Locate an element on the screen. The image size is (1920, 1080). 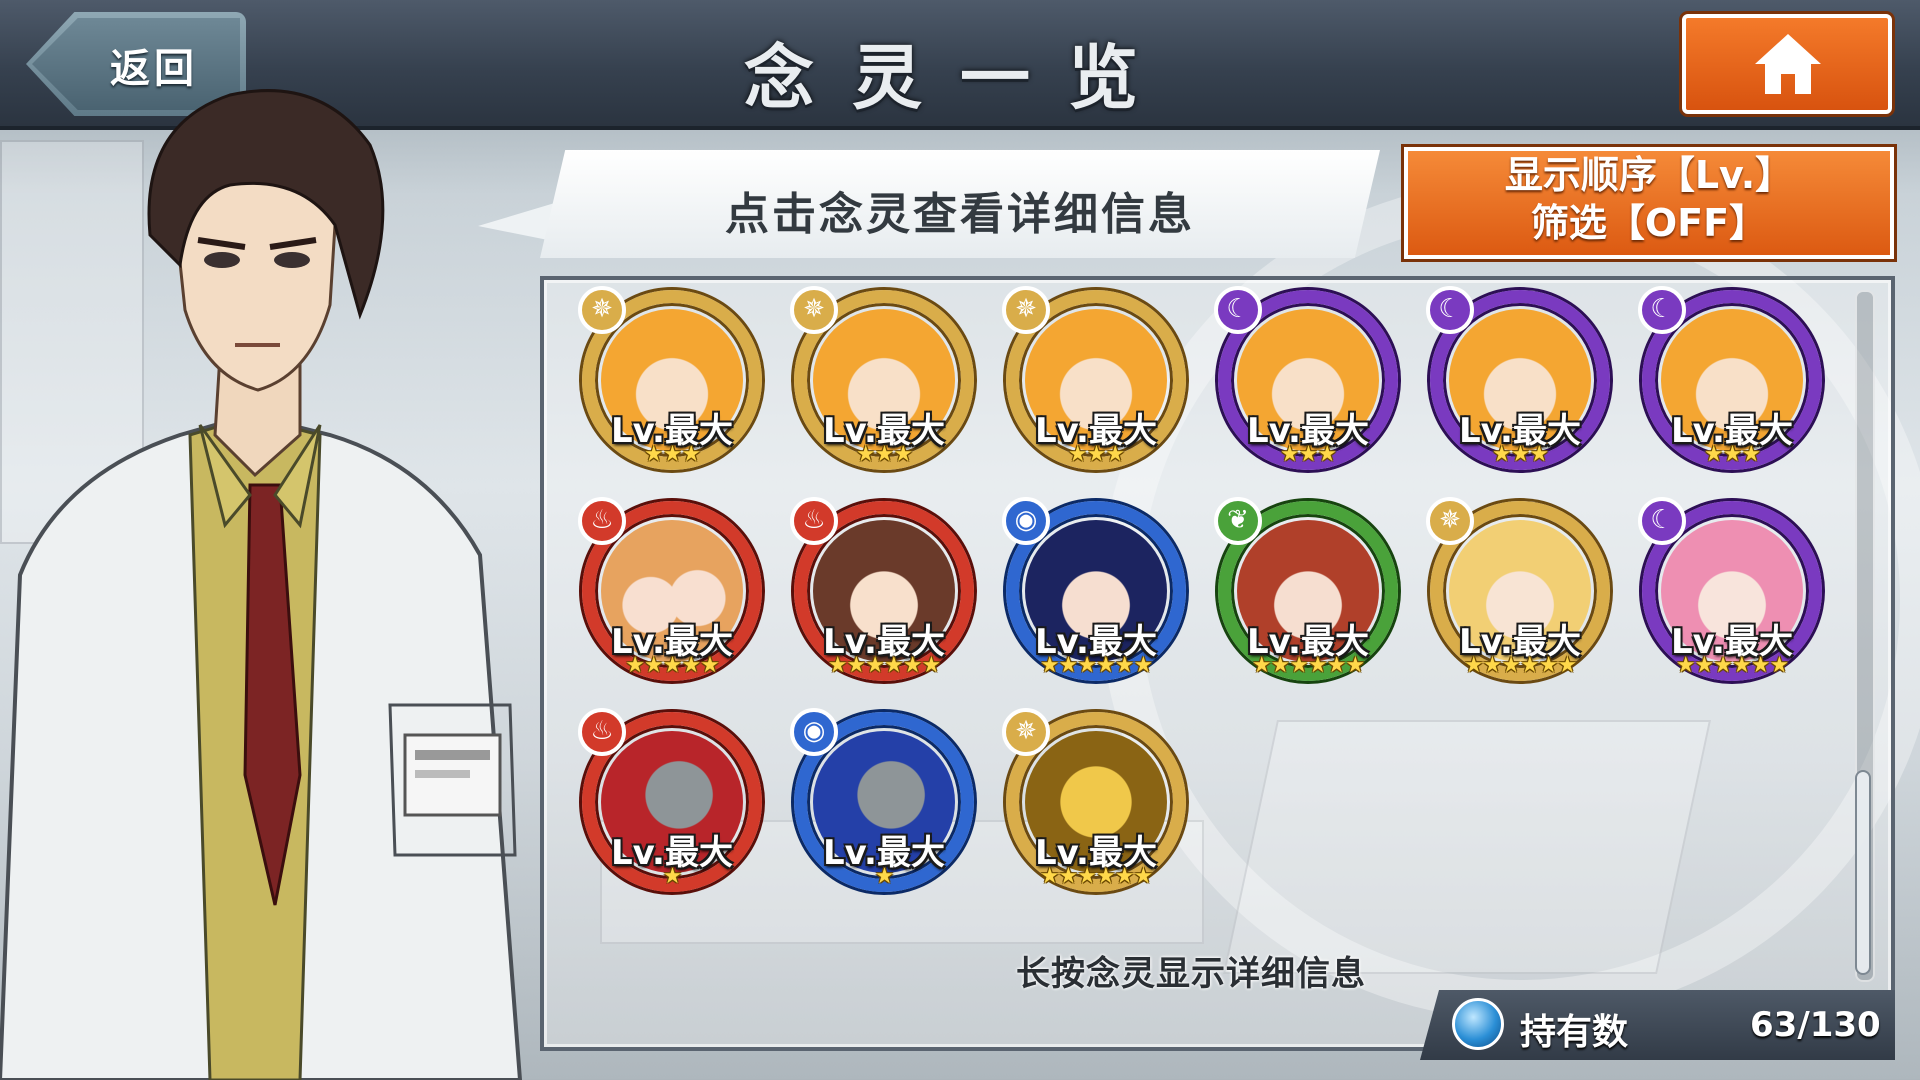
spirit-orb-icon is located at coordinates (1478, 1024).